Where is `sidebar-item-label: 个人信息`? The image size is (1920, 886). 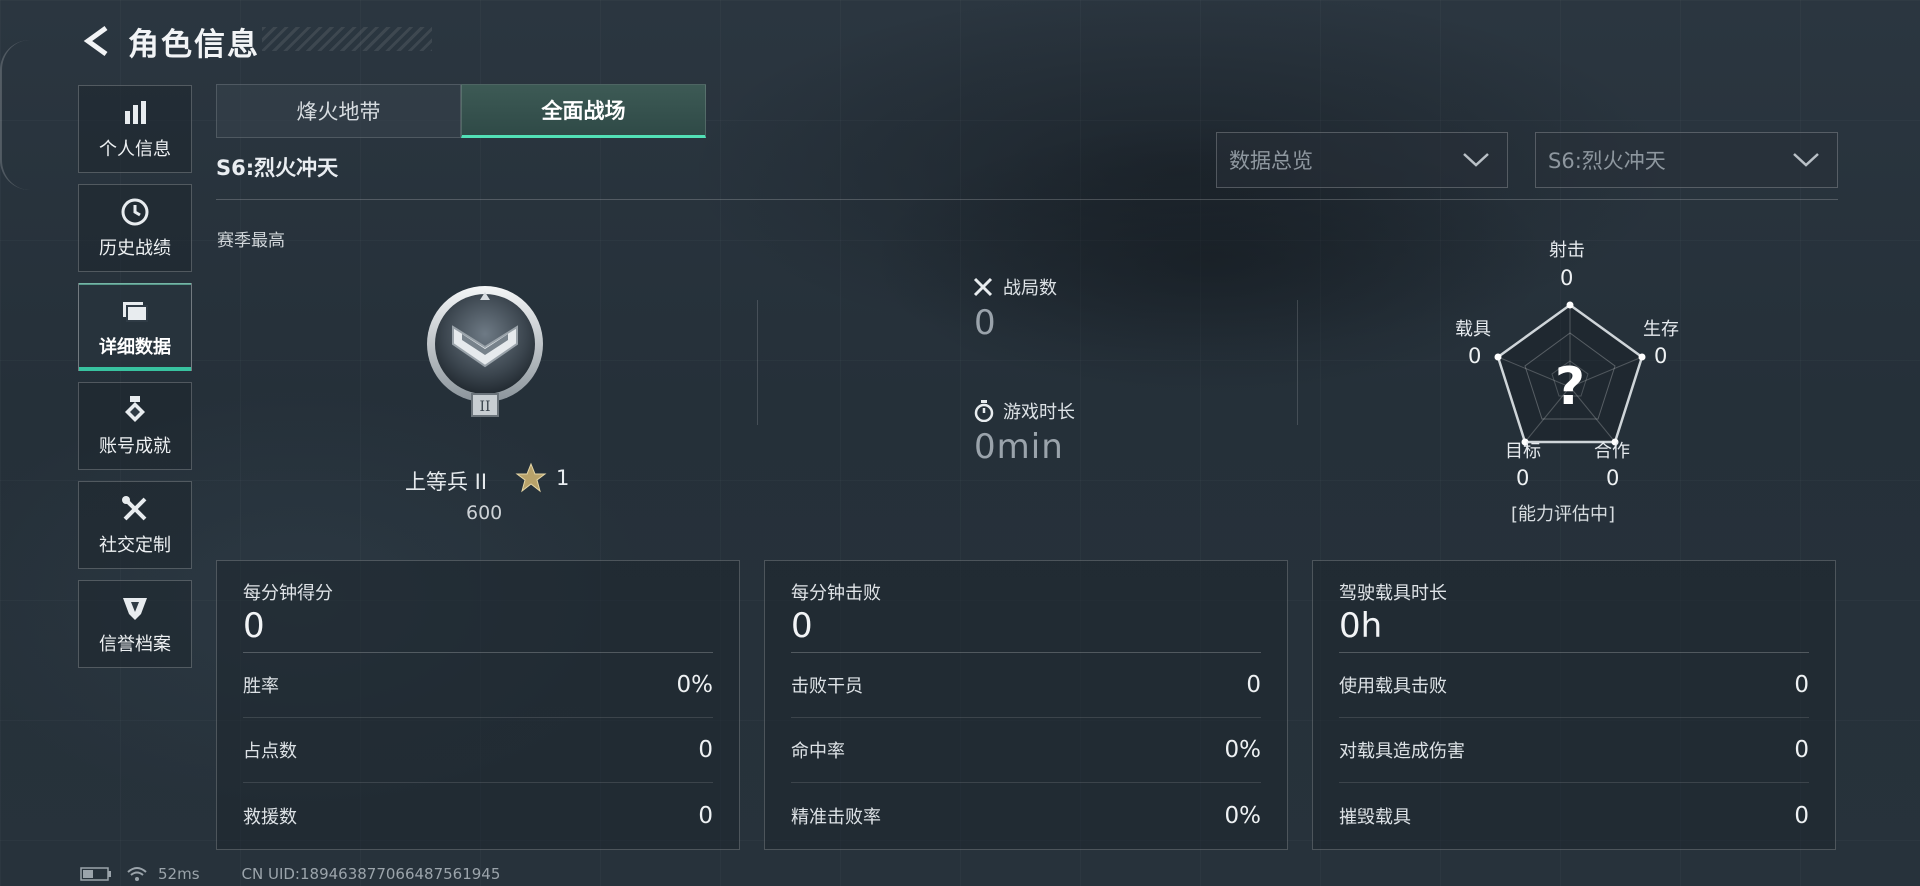 sidebar-item-label: 个人信息 is located at coordinates (135, 149).